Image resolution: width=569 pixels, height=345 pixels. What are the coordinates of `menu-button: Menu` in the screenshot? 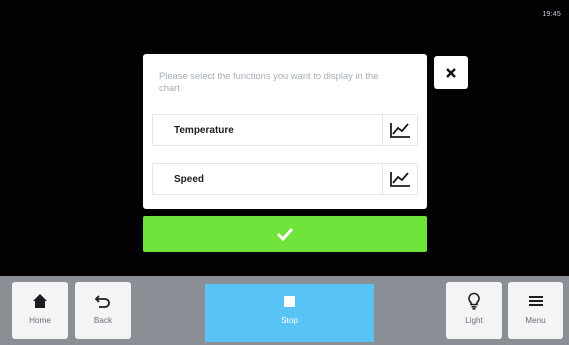 It's located at (535, 310).